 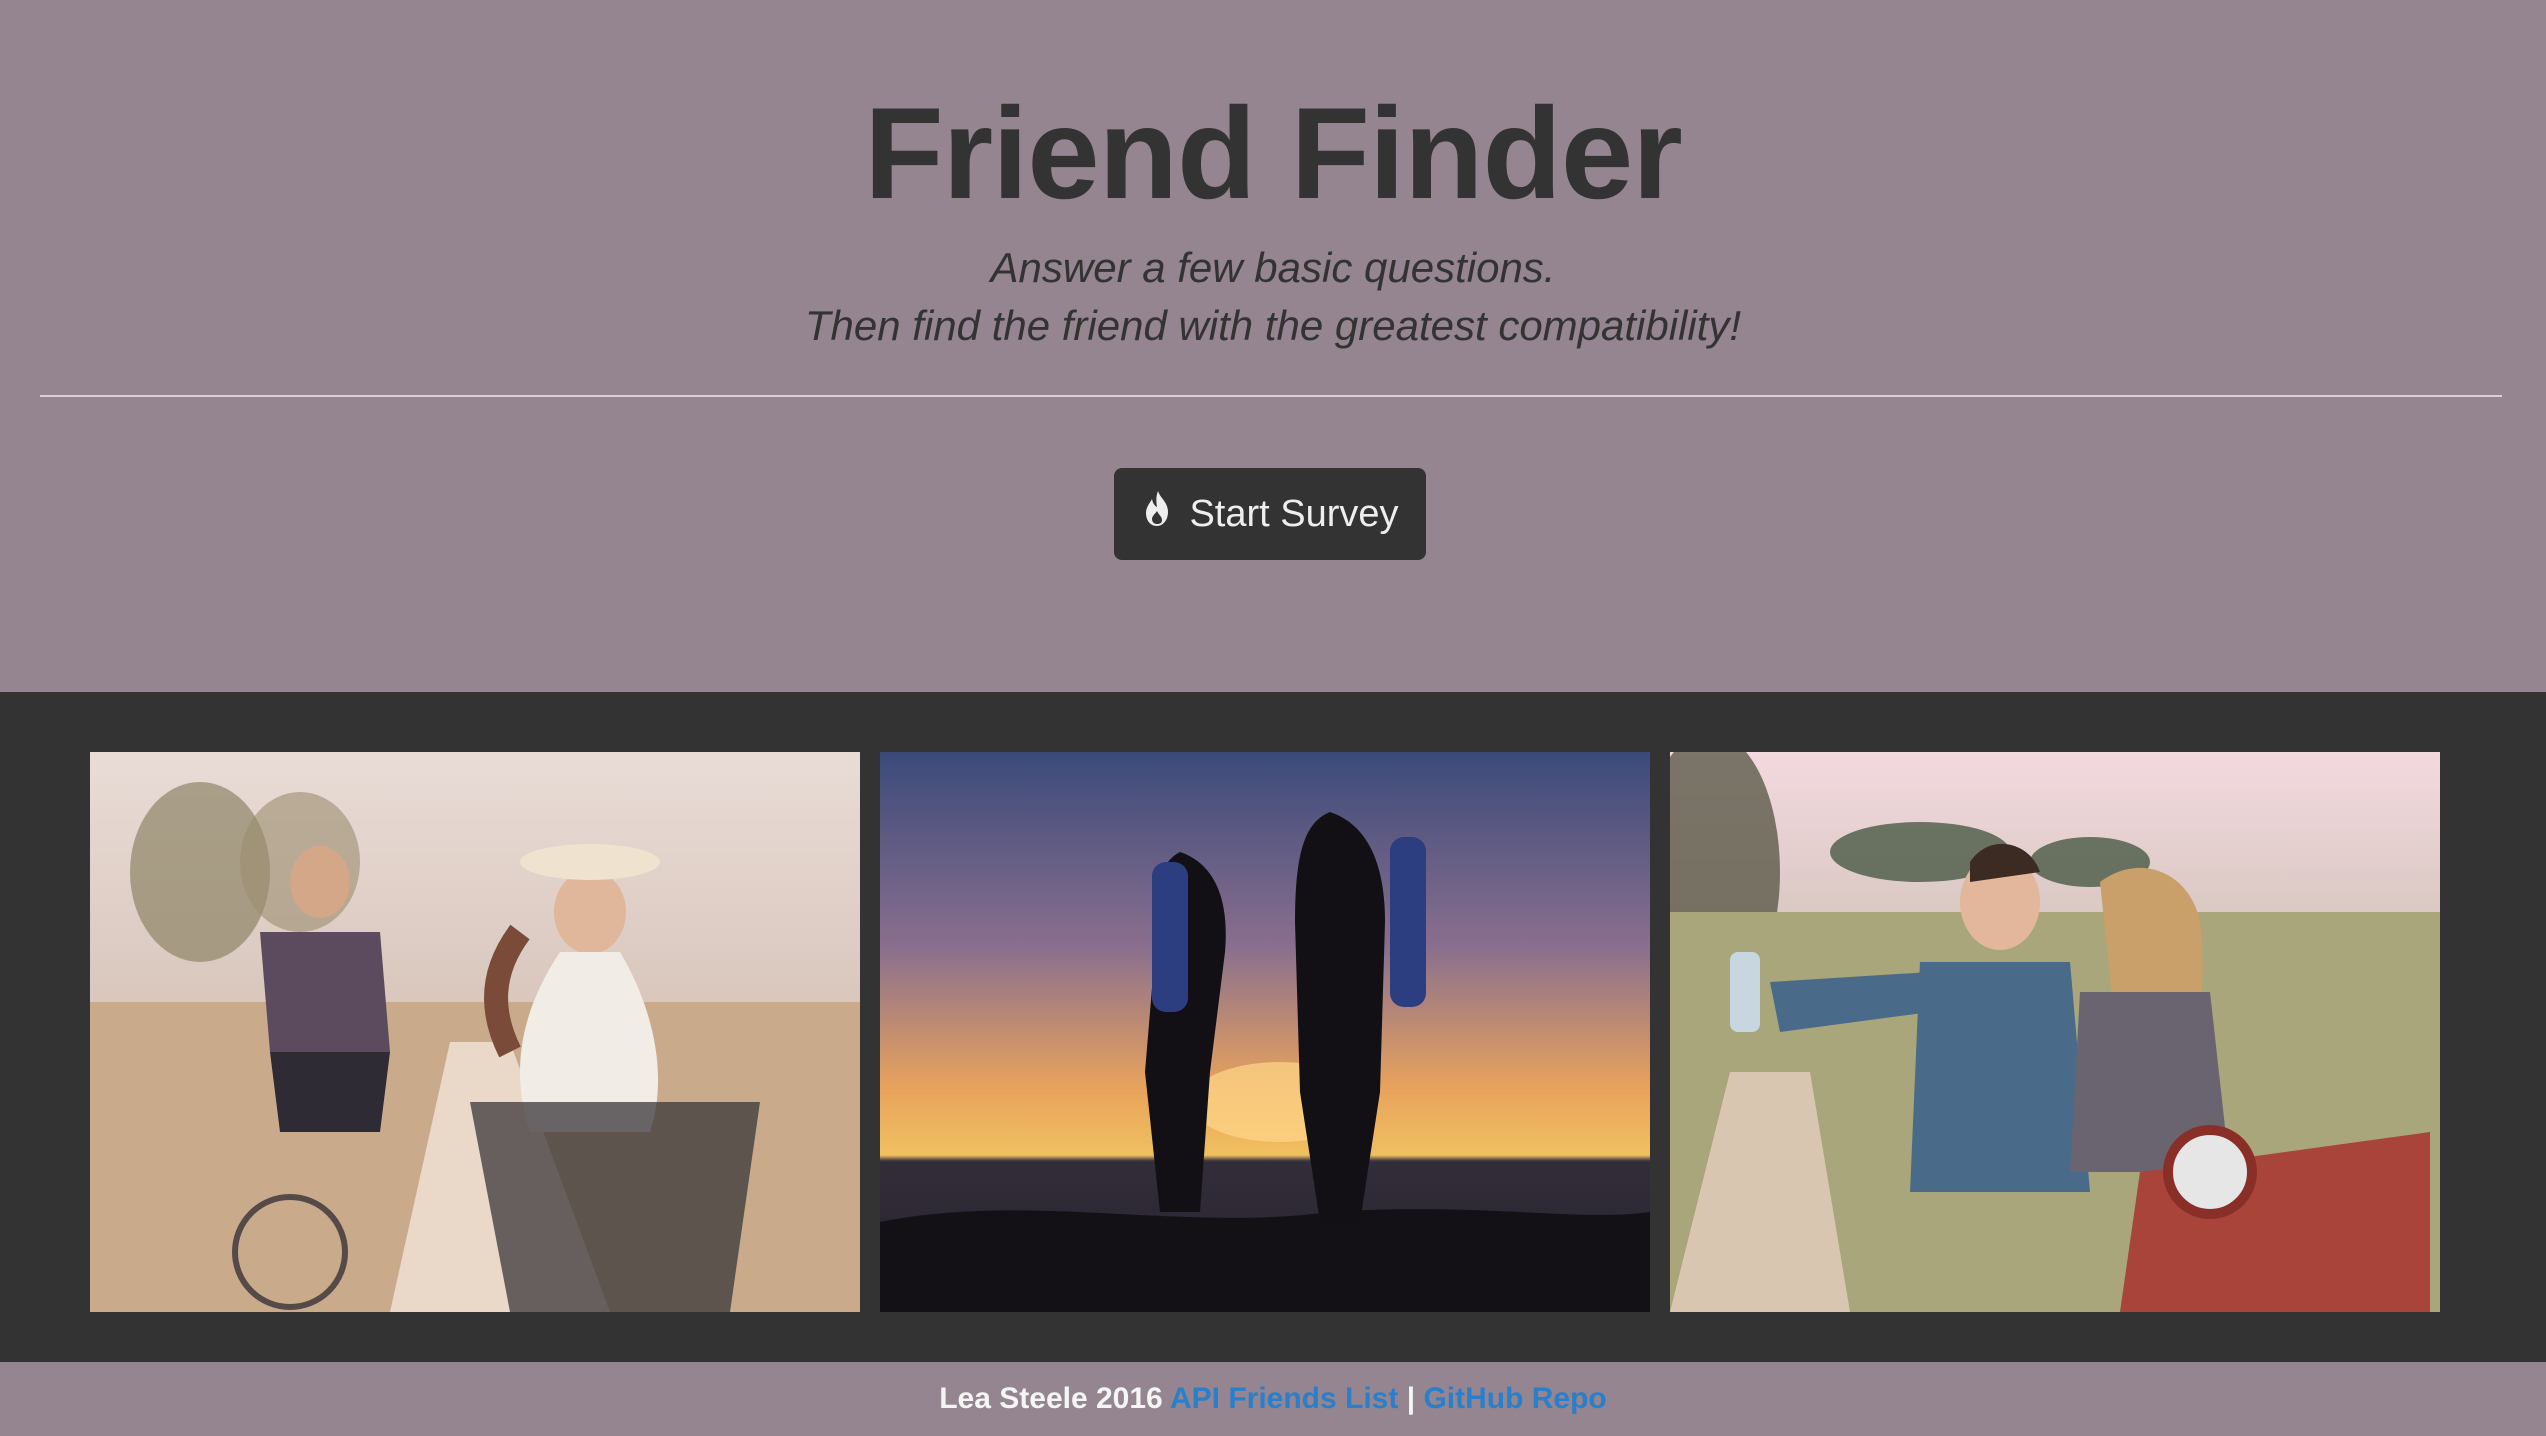 I want to click on page-title: Friend Finder, so click(x=1273, y=153).